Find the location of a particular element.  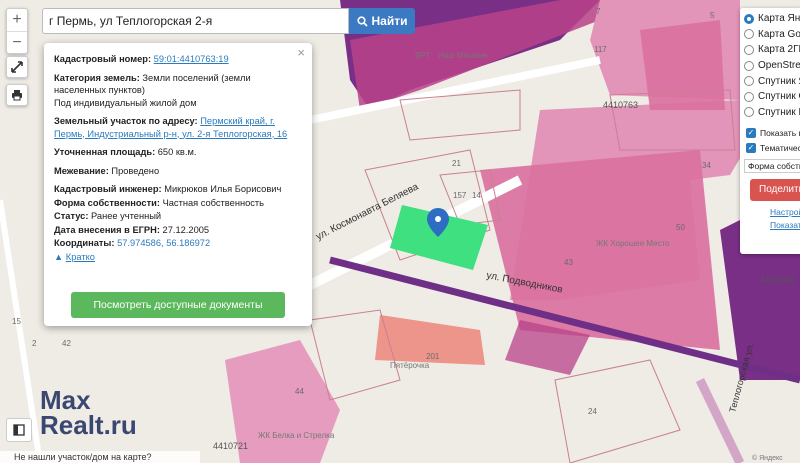

survey-value: Проведено is located at coordinates (135, 170).